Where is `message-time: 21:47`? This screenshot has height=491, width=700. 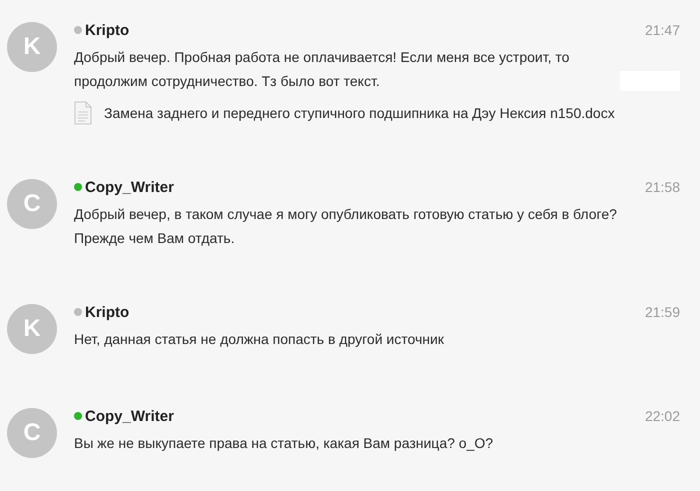
message-time: 21:47 is located at coordinates (662, 30).